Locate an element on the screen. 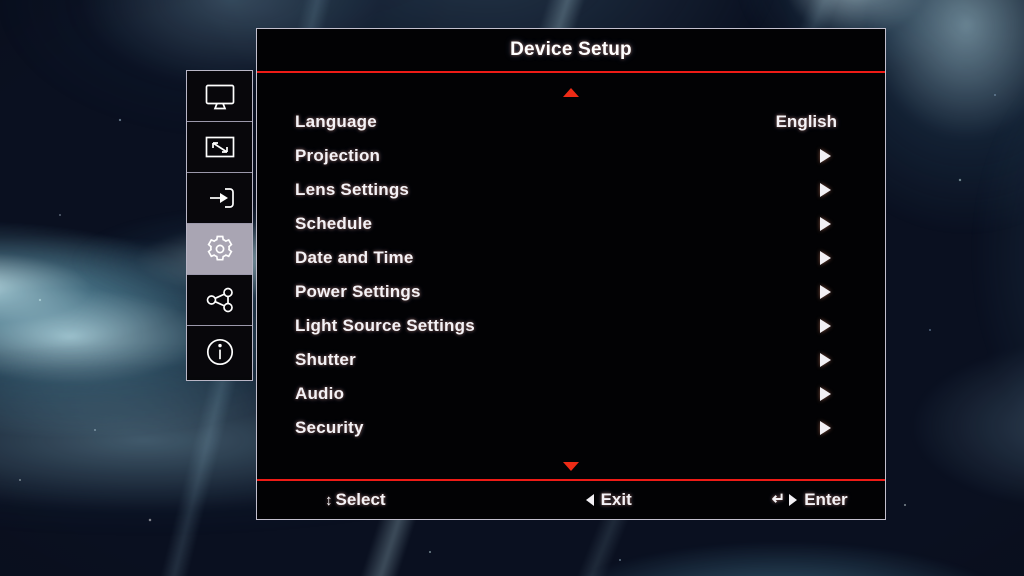 Image resolution: width=1024 pixels, height=576 pixels. menu-item-label: Lens Settings is located at coordinates (352, 189).